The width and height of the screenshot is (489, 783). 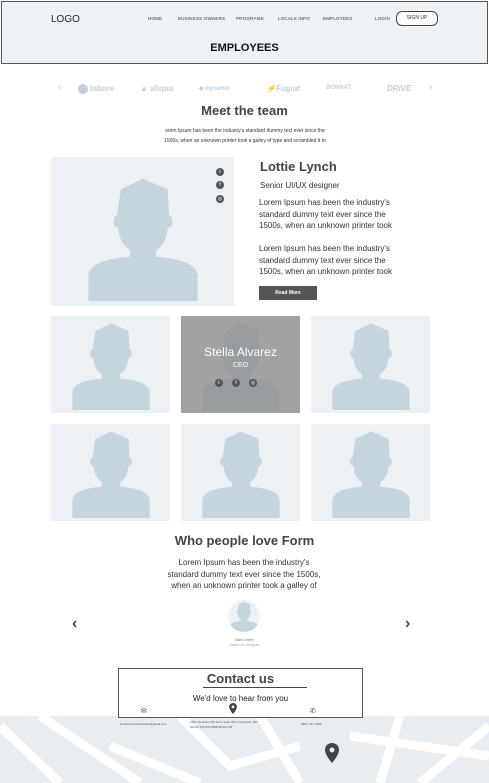 What do you see at coordinates (332, 753) in the screenshot?
I see `map-pin-icon` at bounding box center [332, 753].